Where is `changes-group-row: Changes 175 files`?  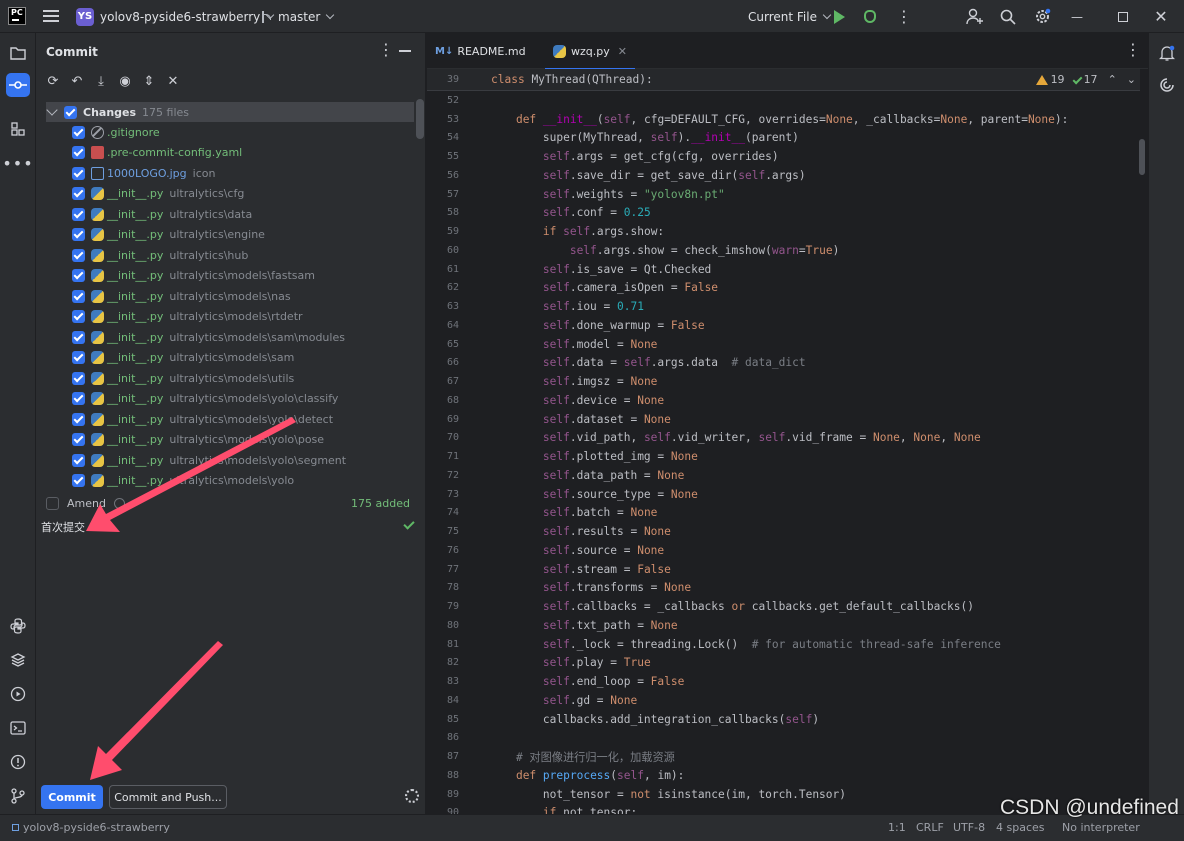
changes-group-row: Changes 175 files is located at coordinates (230, 112).